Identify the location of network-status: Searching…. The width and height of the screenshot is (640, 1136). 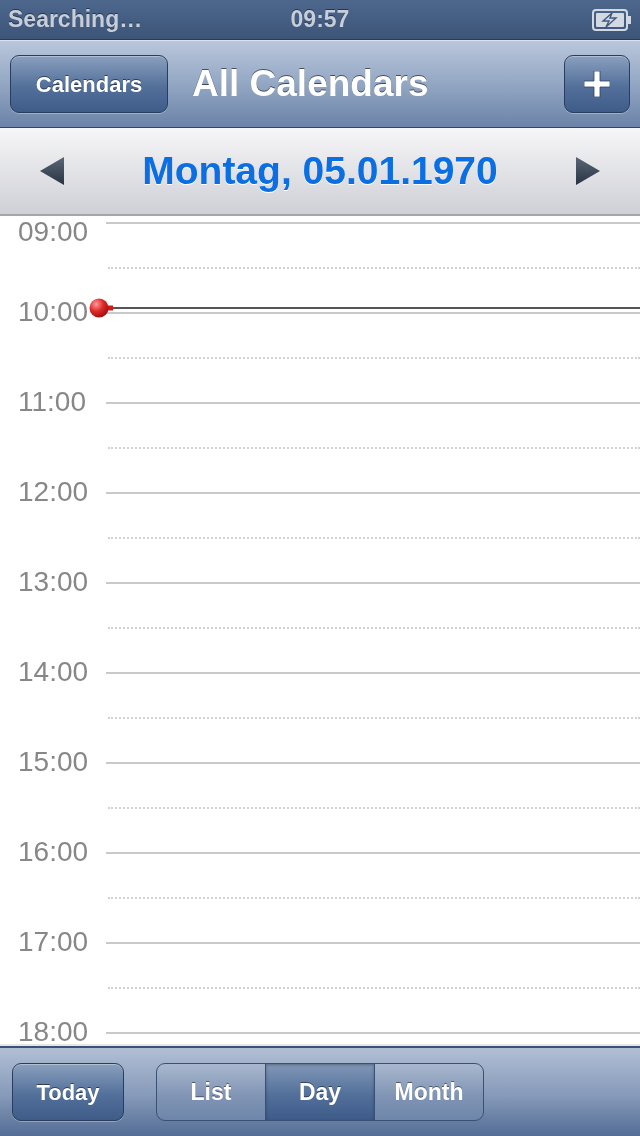
(76, 19).